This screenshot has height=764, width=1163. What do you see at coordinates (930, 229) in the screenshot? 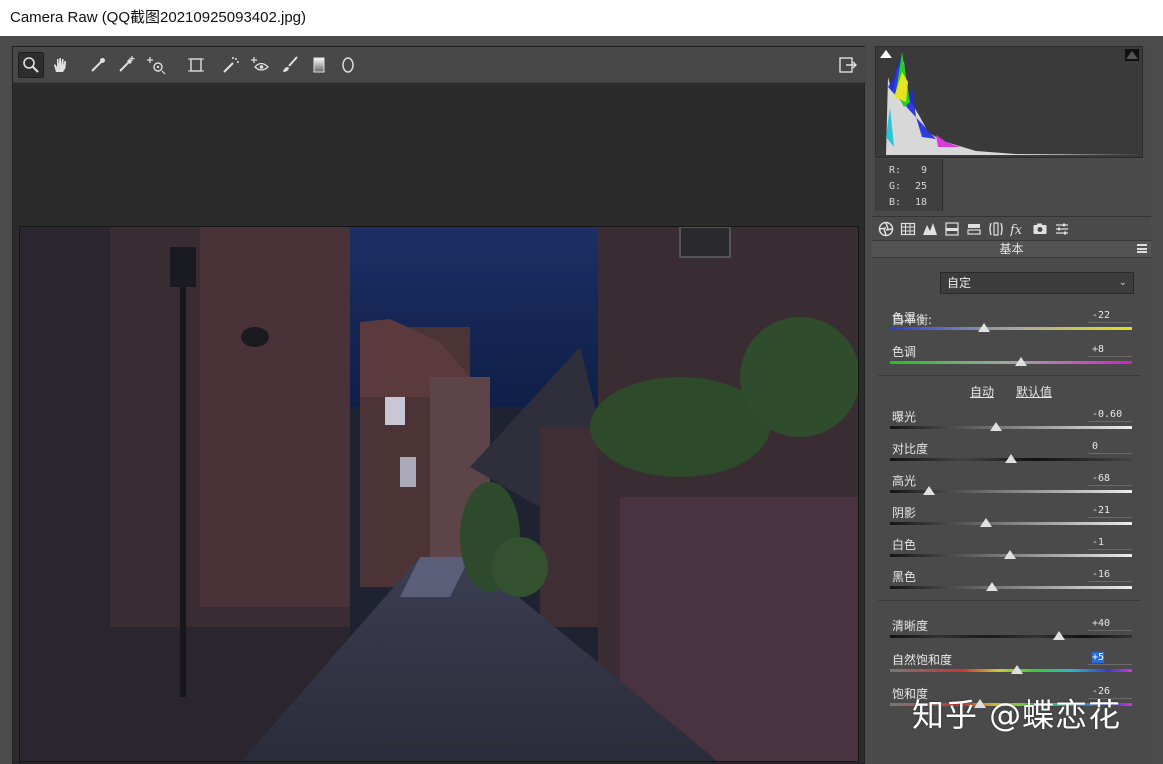
I see `tab-detail` at bounding box center [930, 229].